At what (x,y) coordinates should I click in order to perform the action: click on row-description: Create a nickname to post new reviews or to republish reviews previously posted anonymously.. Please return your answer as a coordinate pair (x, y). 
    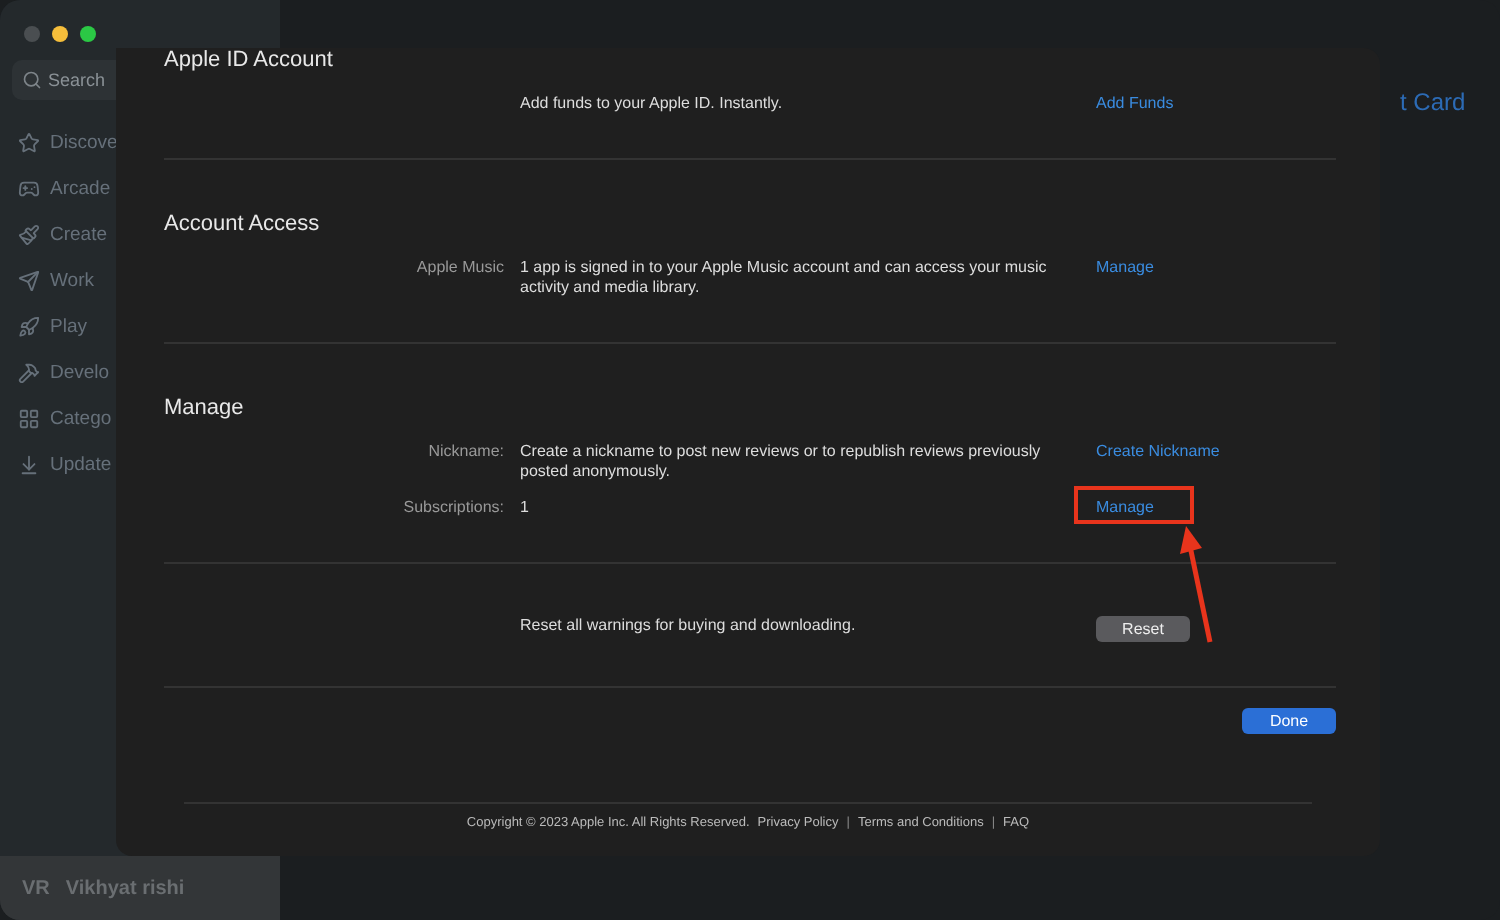
    Looking at the image, I should click on (781, 462).